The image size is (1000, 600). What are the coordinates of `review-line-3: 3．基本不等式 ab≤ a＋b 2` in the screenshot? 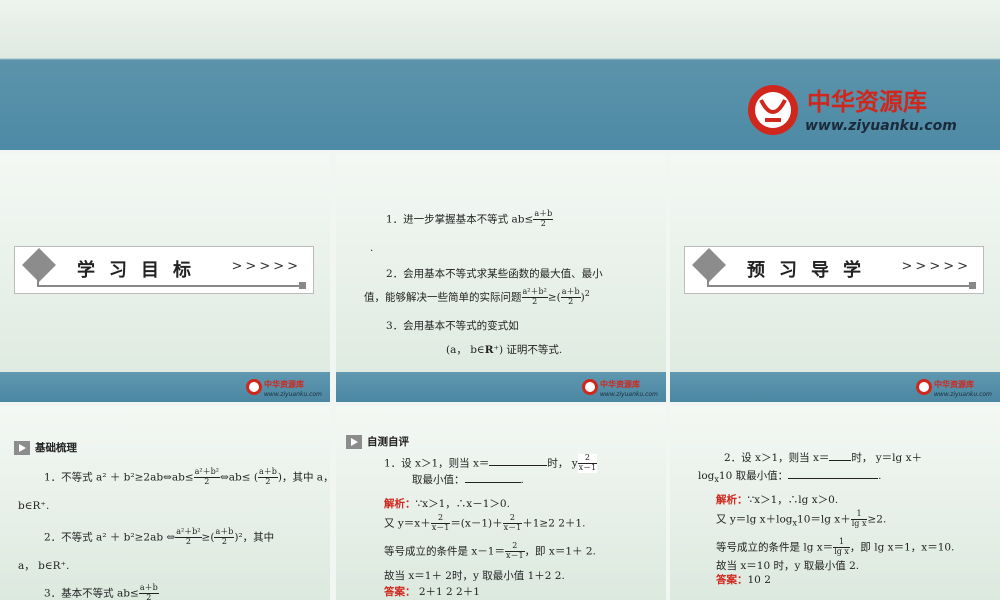 It's located at (101, 591).